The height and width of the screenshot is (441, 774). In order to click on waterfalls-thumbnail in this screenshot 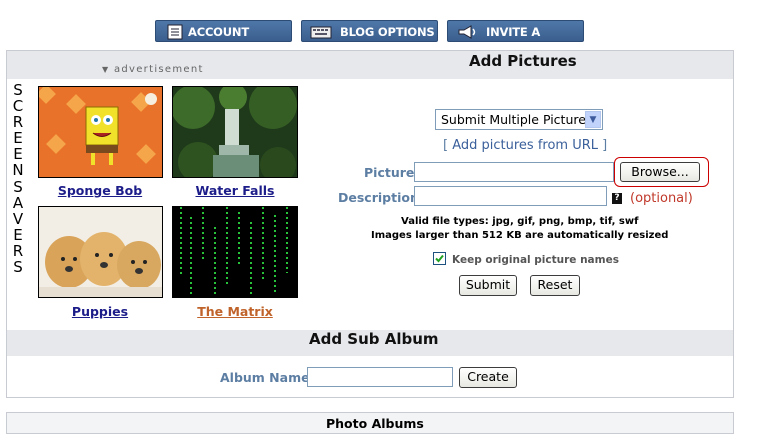, I will do `click(235, 132)`.